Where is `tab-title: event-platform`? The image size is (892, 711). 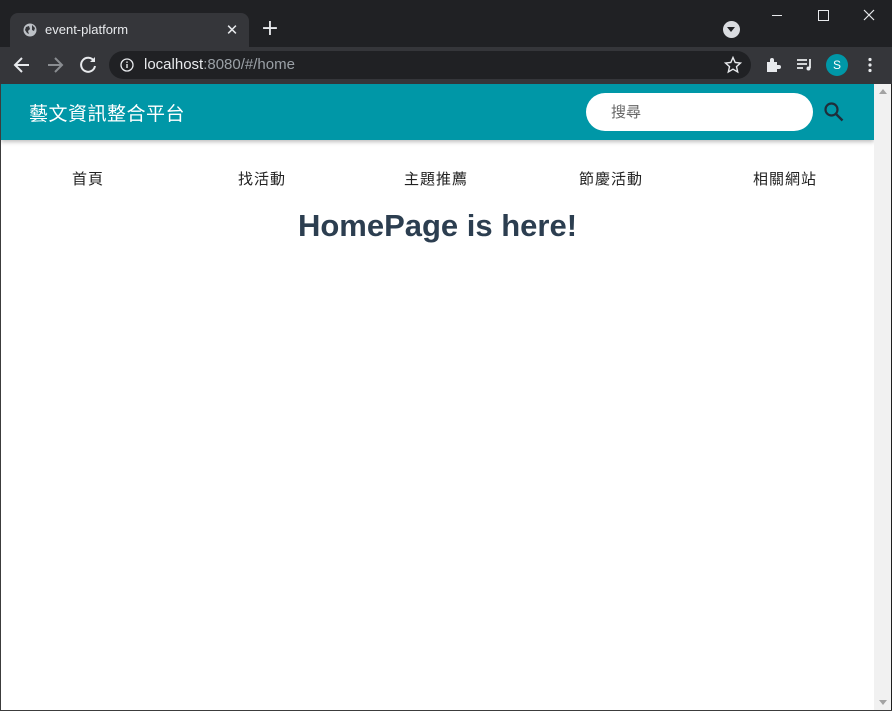 tab-title: event-platform is located at coordinates (87, 29).